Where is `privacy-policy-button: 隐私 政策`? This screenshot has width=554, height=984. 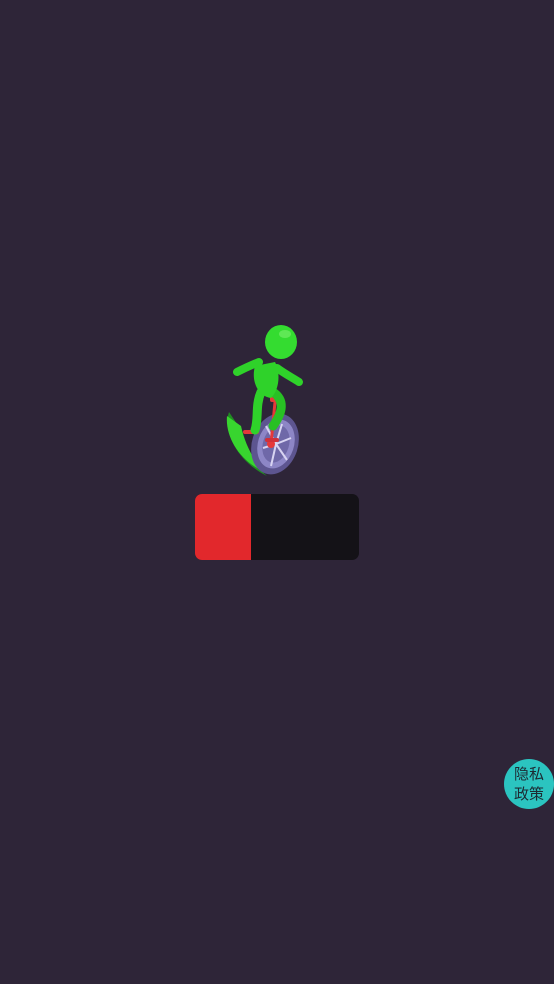
privacy-policy-button: 隐私 政策 is located at coordinates (529, 784).